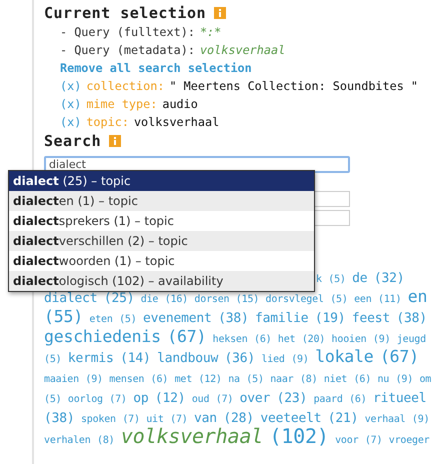 This screenshot has width=437, height=464. I want to click on query-value: *:*, so click(211, 32).